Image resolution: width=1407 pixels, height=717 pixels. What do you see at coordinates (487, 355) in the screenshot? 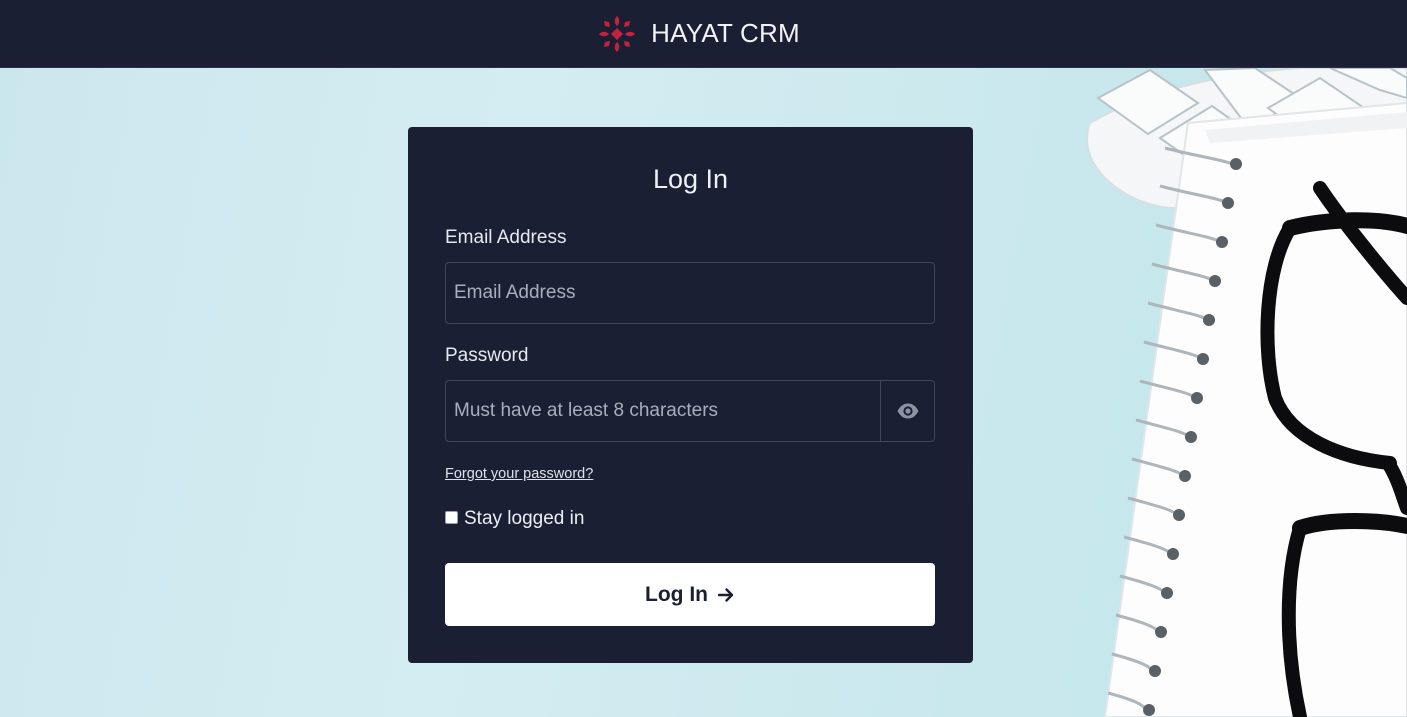
I see `password-label: Password` at bounding box center [487, 355].